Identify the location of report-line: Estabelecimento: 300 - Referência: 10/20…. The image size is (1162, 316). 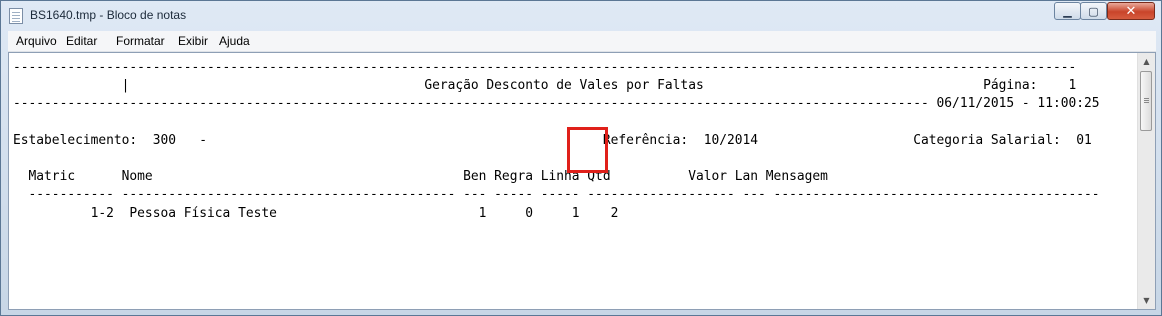
(552, 140).